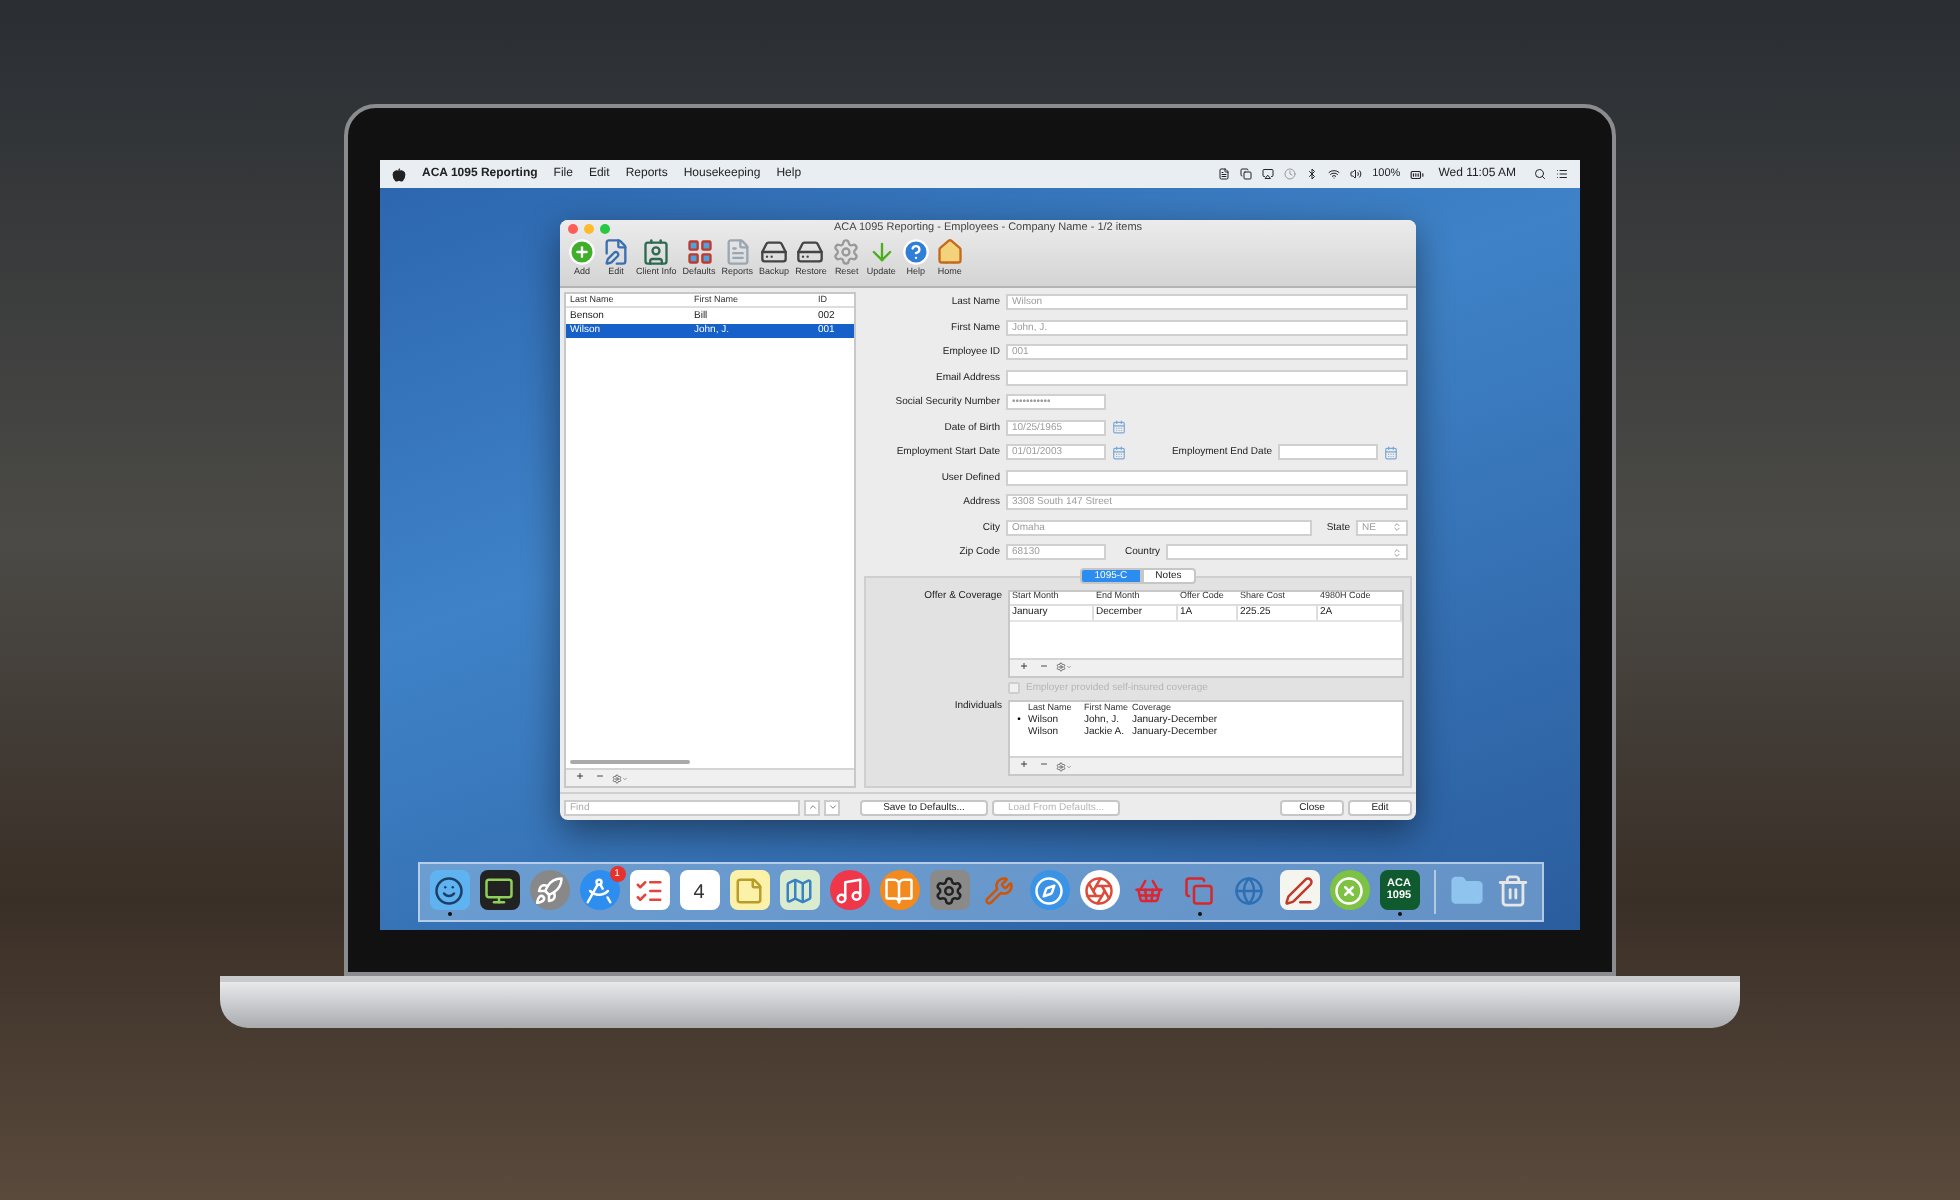 The image size is (1960, 1200). Describe the element at coordinates (1299, 890) in the screenshot. I see `pen-icon` at that location.